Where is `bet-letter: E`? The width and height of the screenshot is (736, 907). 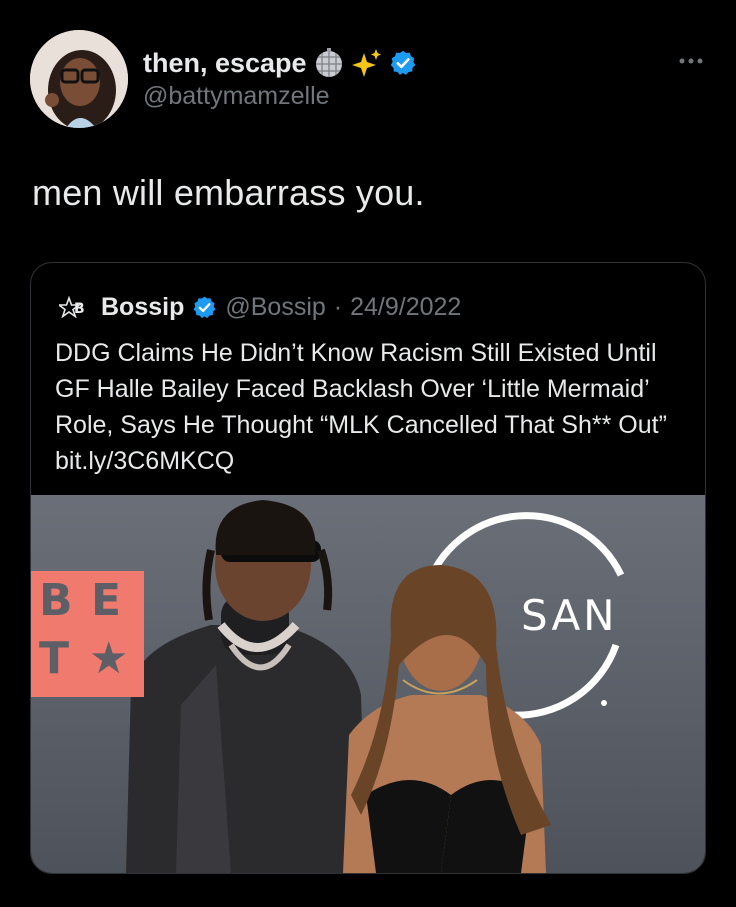
bet-letter: E is located at coordinates (106, 600).